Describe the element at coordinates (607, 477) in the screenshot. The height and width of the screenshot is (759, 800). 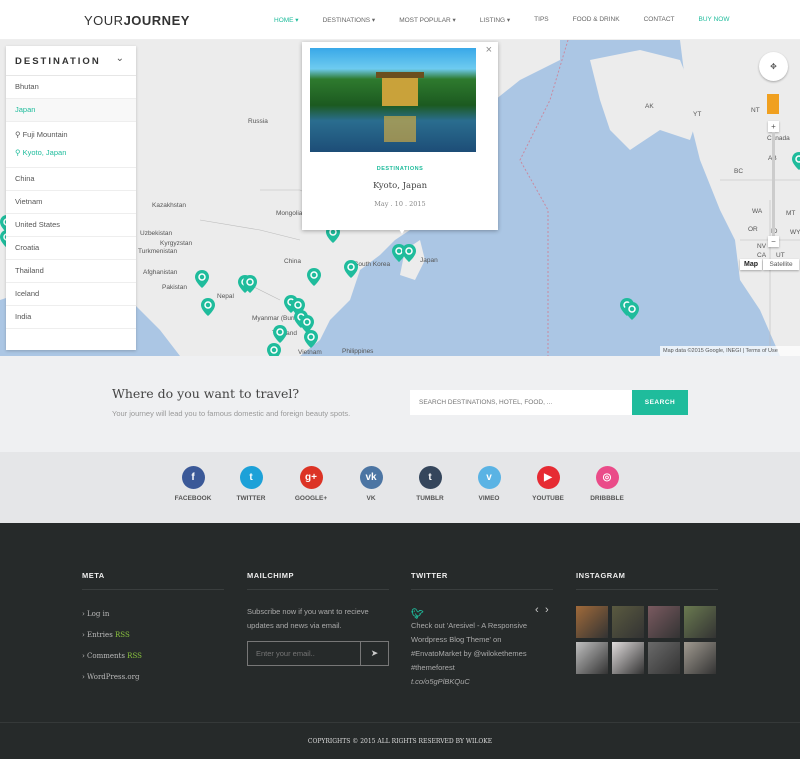
I see `dribbble-icon: ◎` at that location.